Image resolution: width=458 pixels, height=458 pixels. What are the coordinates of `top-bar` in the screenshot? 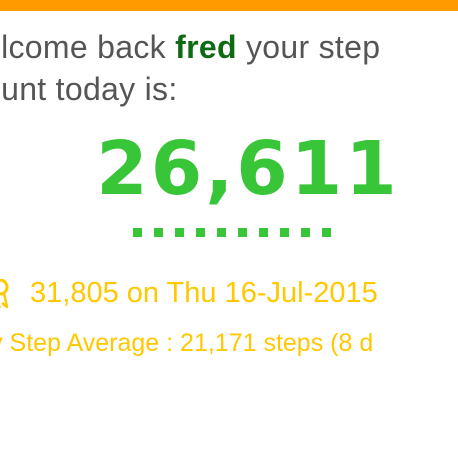 It's located at (229, 5).